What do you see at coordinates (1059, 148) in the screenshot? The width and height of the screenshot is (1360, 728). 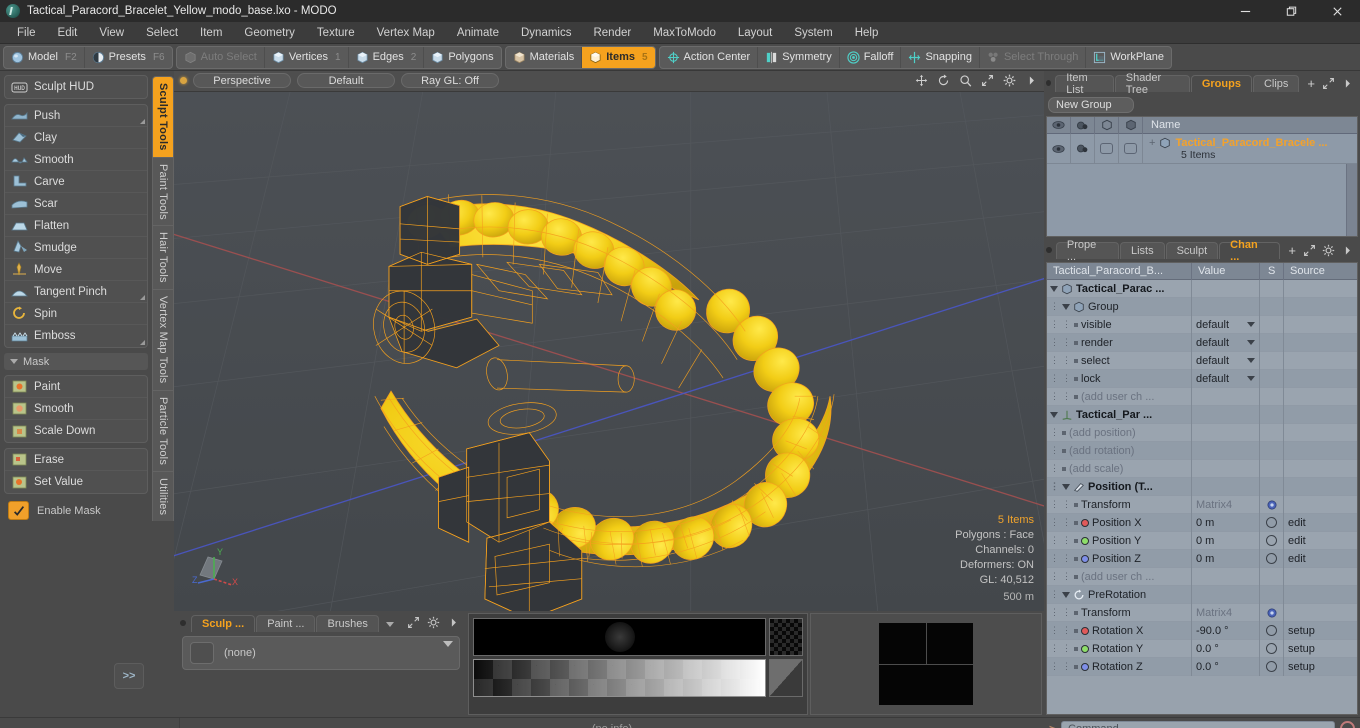 I see `group-visibility-toggle` at bounding box center [1059, 148].